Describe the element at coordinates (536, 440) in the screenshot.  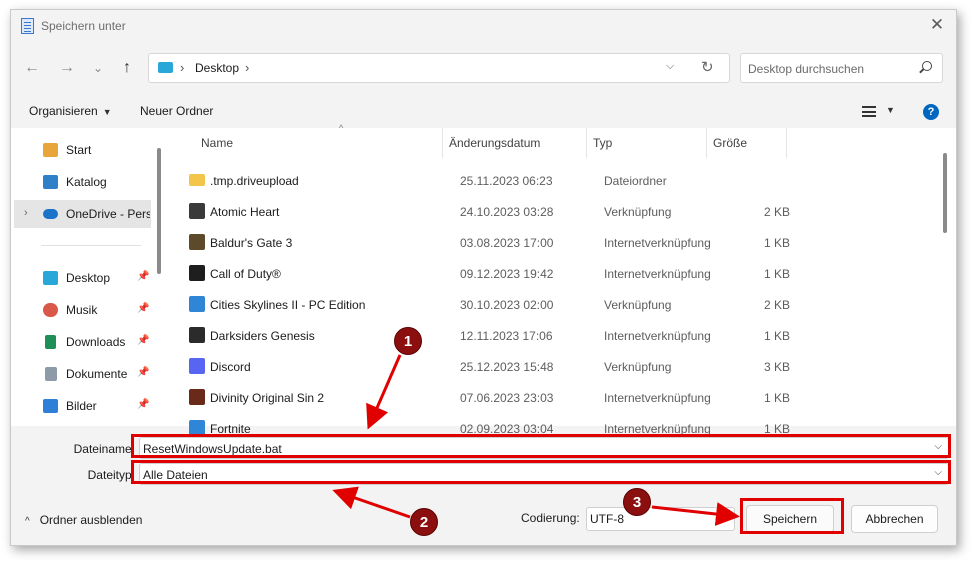
I see `annotation-arrows` at that location.